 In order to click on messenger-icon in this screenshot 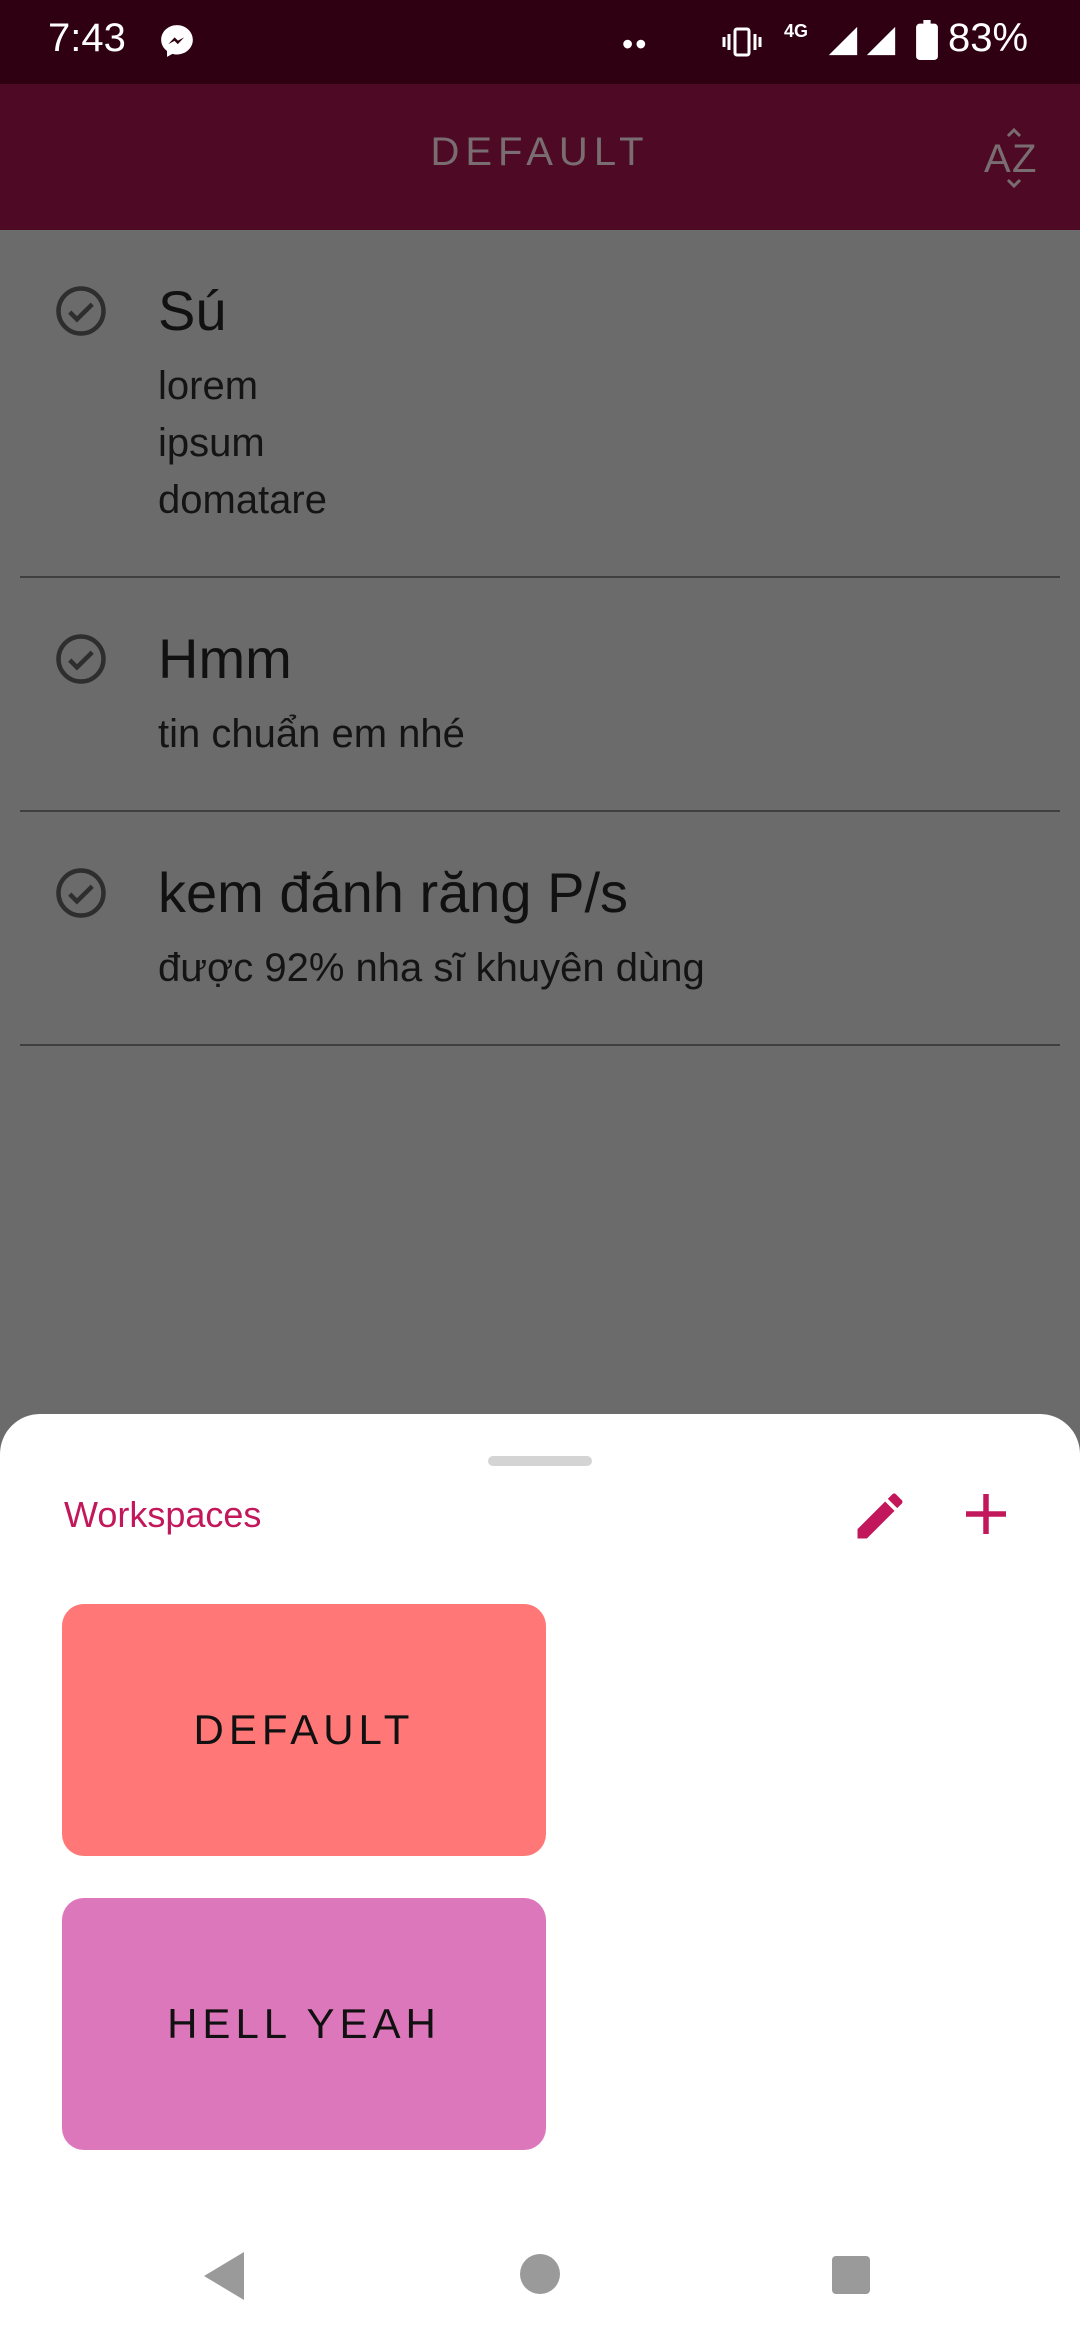, I will do `click(177, 41)`.